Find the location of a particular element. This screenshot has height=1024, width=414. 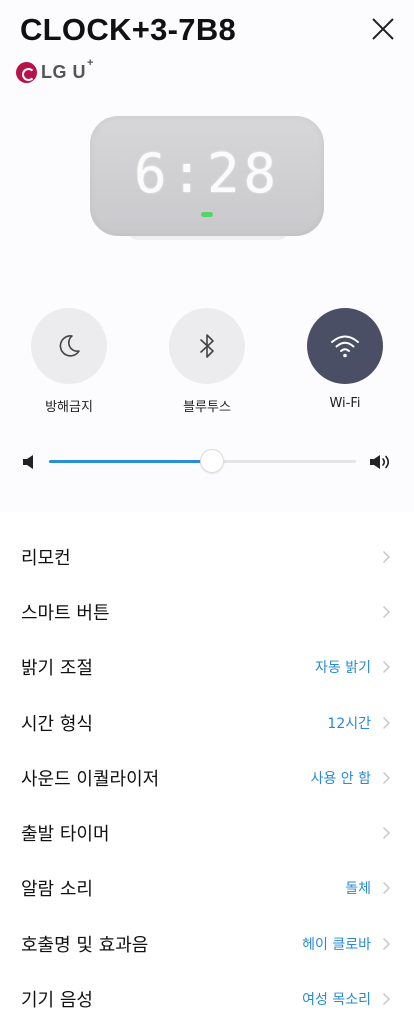

wifi-label: Wi-Fi is located at coordinates (345, 403).